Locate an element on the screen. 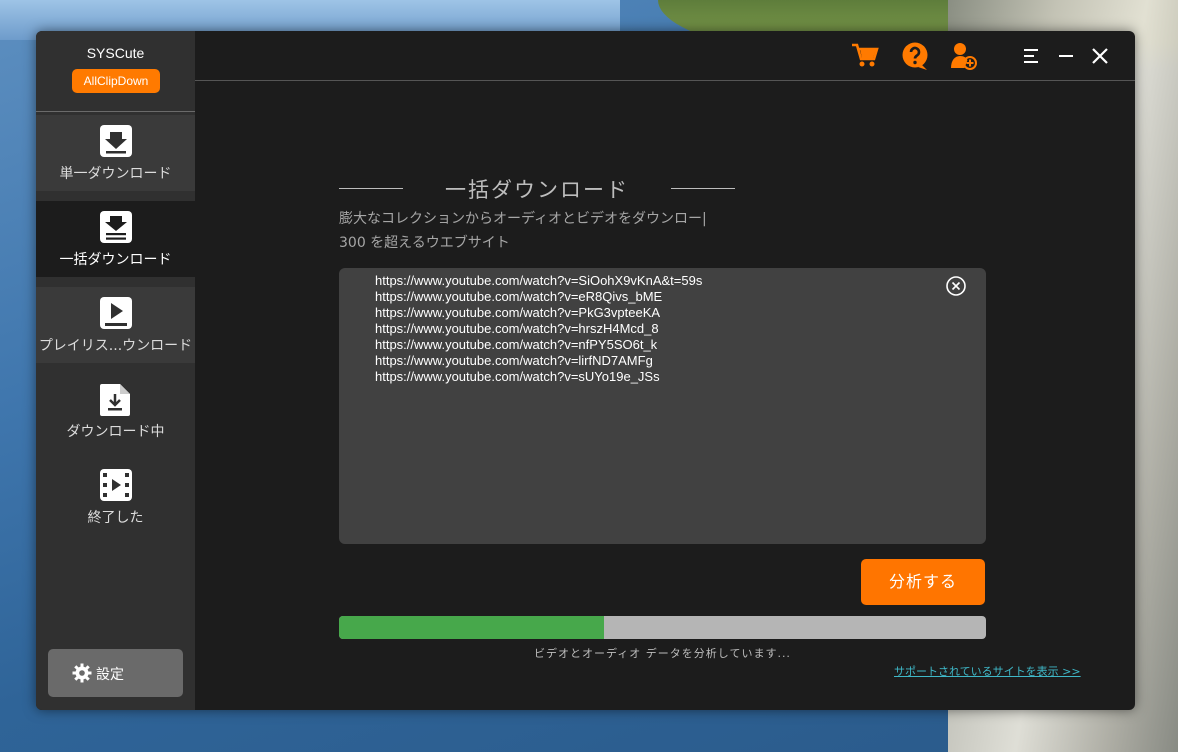 The width and height of the screenshot is (1178, 752). page-title: 一括ダウンロード is located at coordinates (537, 190).